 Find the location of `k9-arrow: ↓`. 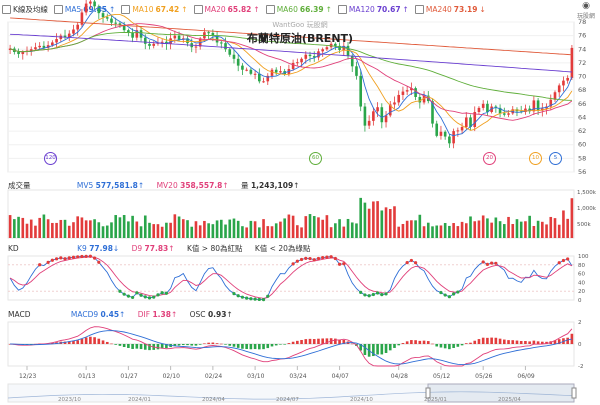

k9-arrow: ↓ is located at coordinates (116, 248).